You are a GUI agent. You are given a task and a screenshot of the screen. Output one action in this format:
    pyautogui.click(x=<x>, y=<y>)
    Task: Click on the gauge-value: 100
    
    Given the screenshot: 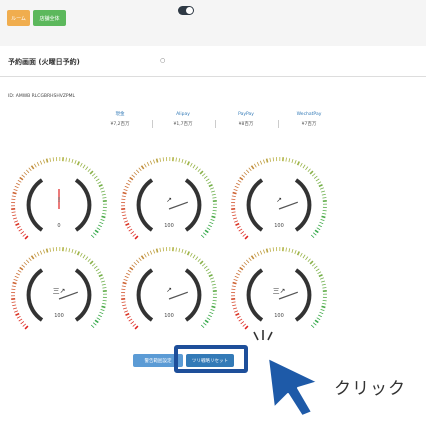 What is the action you would take?
    pyautogui.click(x=279, y=316)
    